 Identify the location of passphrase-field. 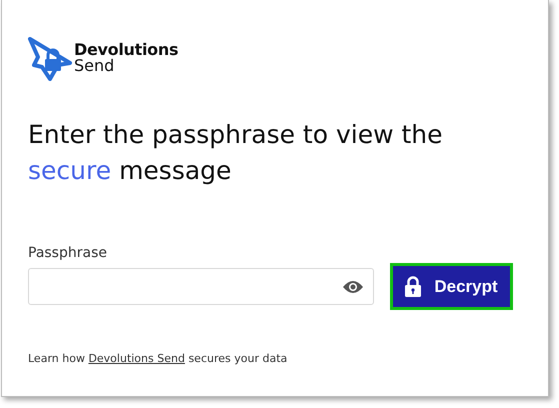
(201, 286).